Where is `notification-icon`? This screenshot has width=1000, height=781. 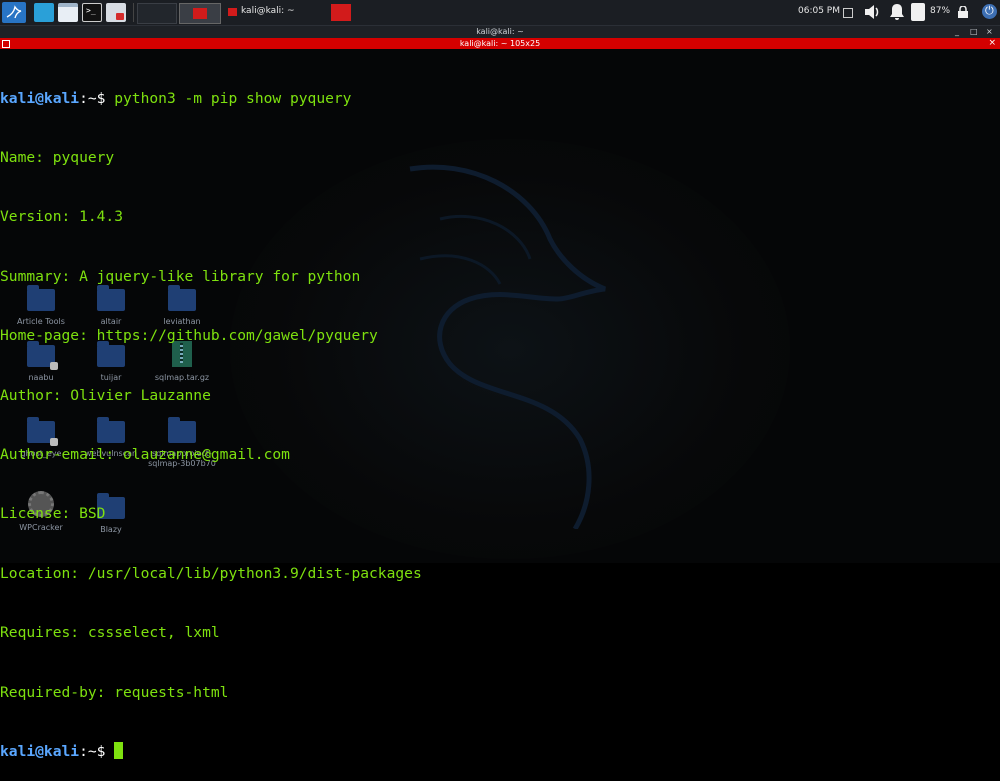 notification-icon is located at coordinates (848, 13).